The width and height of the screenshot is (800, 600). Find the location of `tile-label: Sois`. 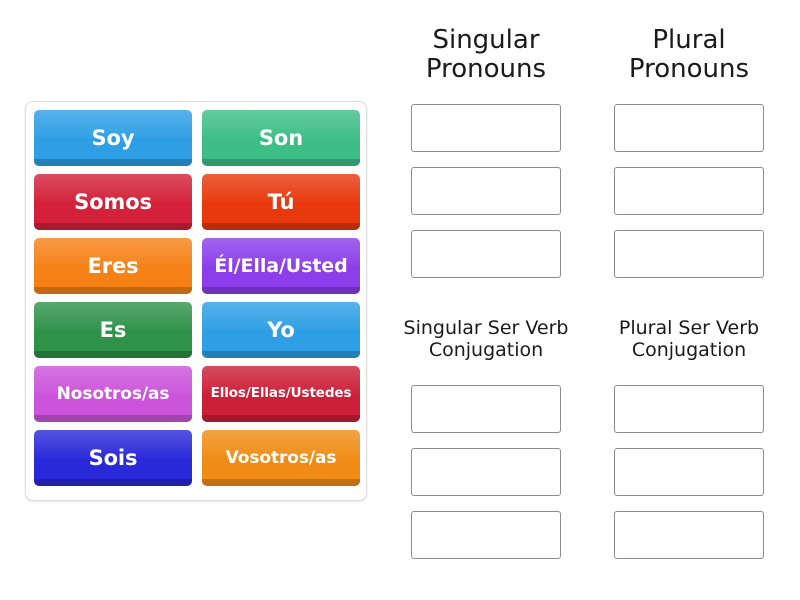

tile-label: Sois is located at coordinates (113, 457).